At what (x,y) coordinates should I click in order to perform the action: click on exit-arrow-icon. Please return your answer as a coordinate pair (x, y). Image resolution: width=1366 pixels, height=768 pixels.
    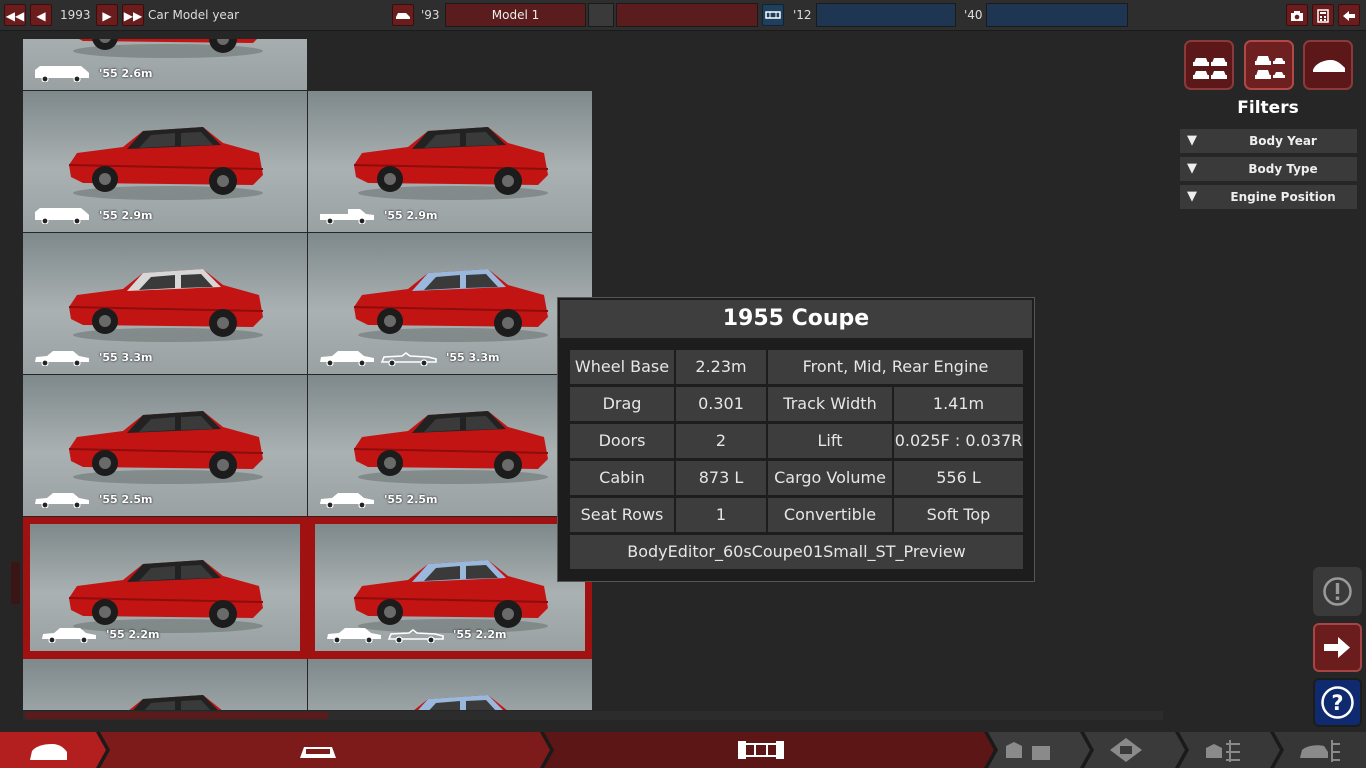
    Looking at the image, I should click on (1349, 15).